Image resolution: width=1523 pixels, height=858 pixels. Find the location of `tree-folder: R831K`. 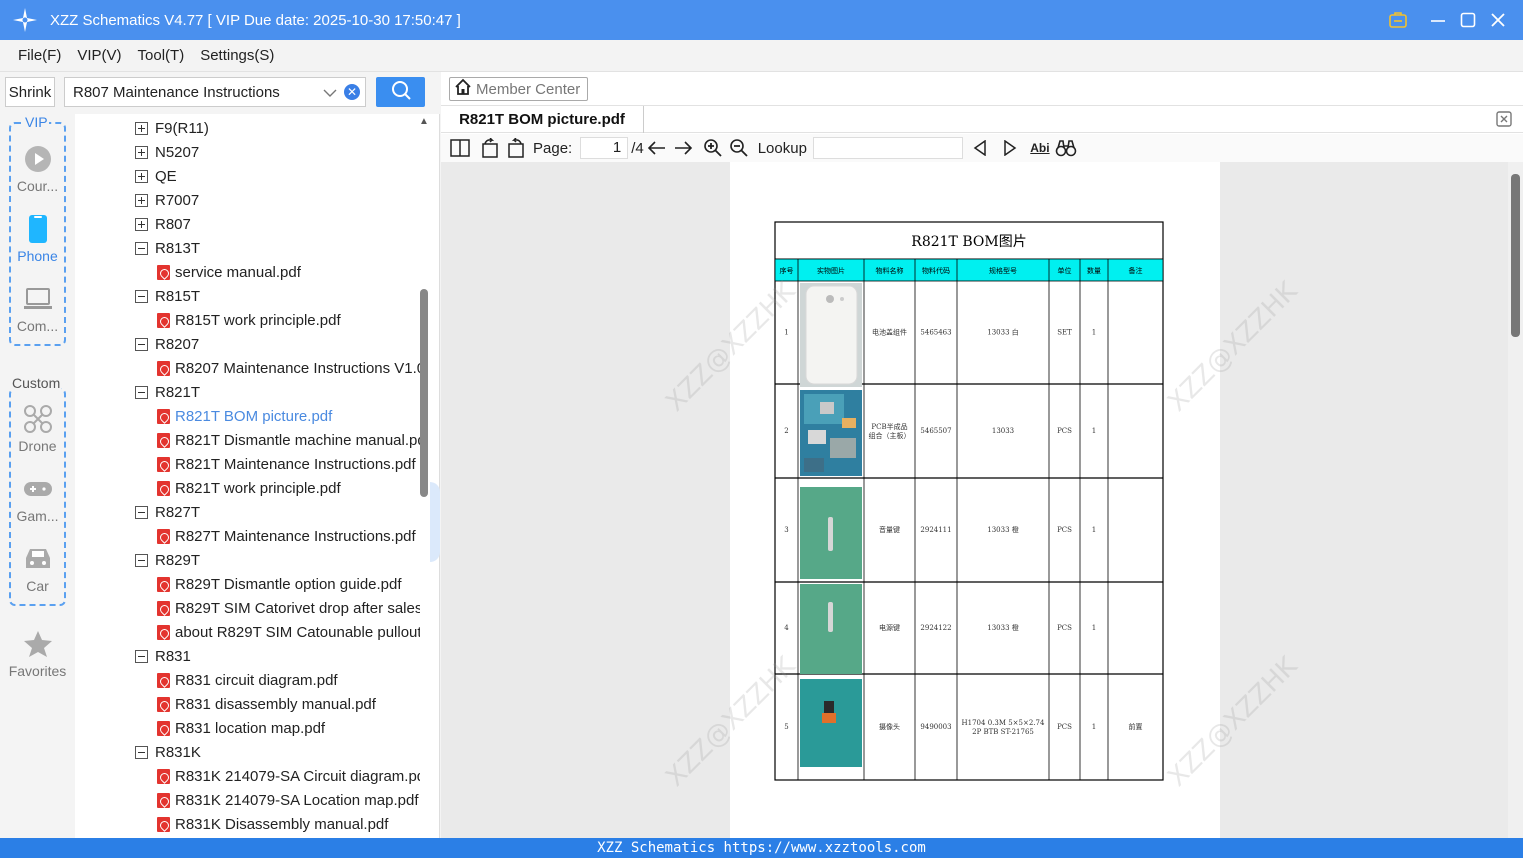

tree-folder: R831K is located at coordinates (168, 752).